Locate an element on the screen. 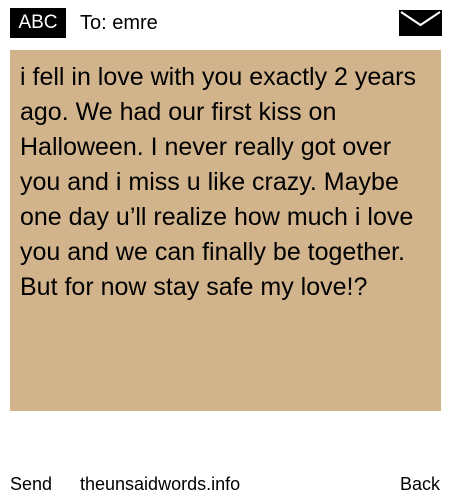 The width and height of the screenshot is (450, 500). footer-bar: Send theunsaidwords.info Back is located at coordinates (225, 484).